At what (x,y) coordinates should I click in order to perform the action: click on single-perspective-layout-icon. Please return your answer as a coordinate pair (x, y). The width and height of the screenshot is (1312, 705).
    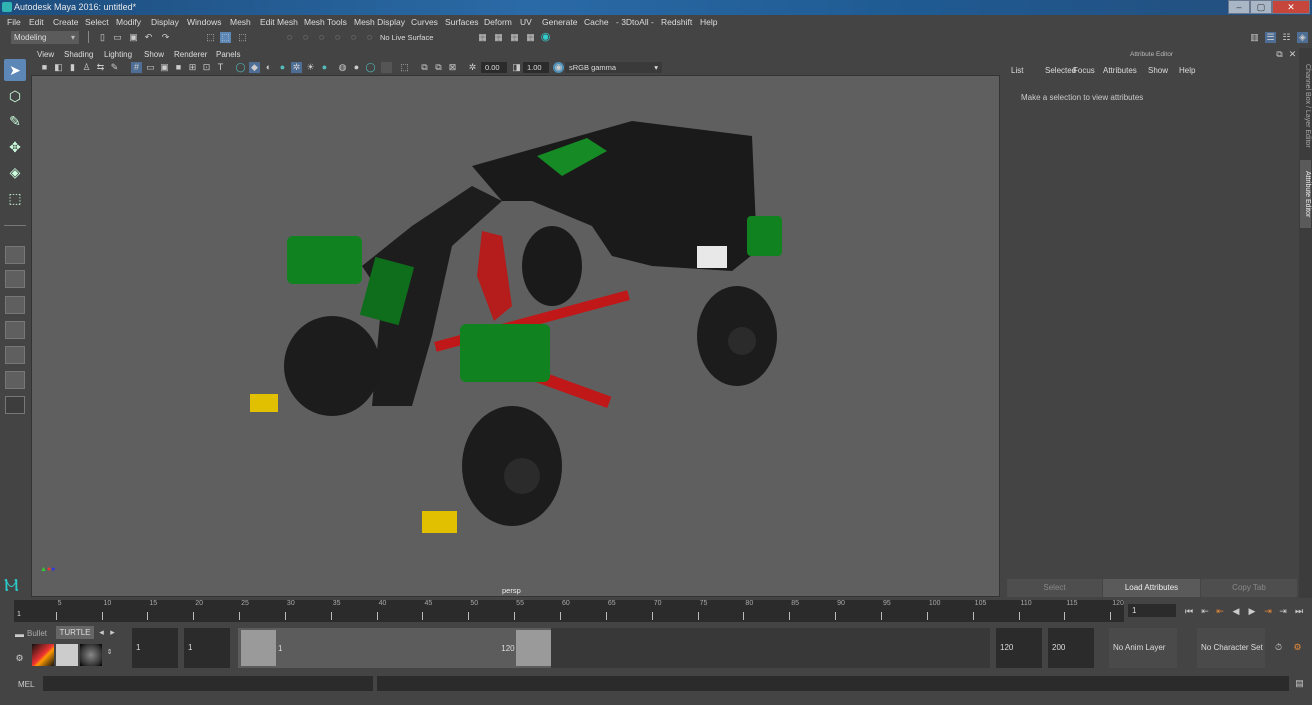
    Looking at the image, I should click on (15, 255).